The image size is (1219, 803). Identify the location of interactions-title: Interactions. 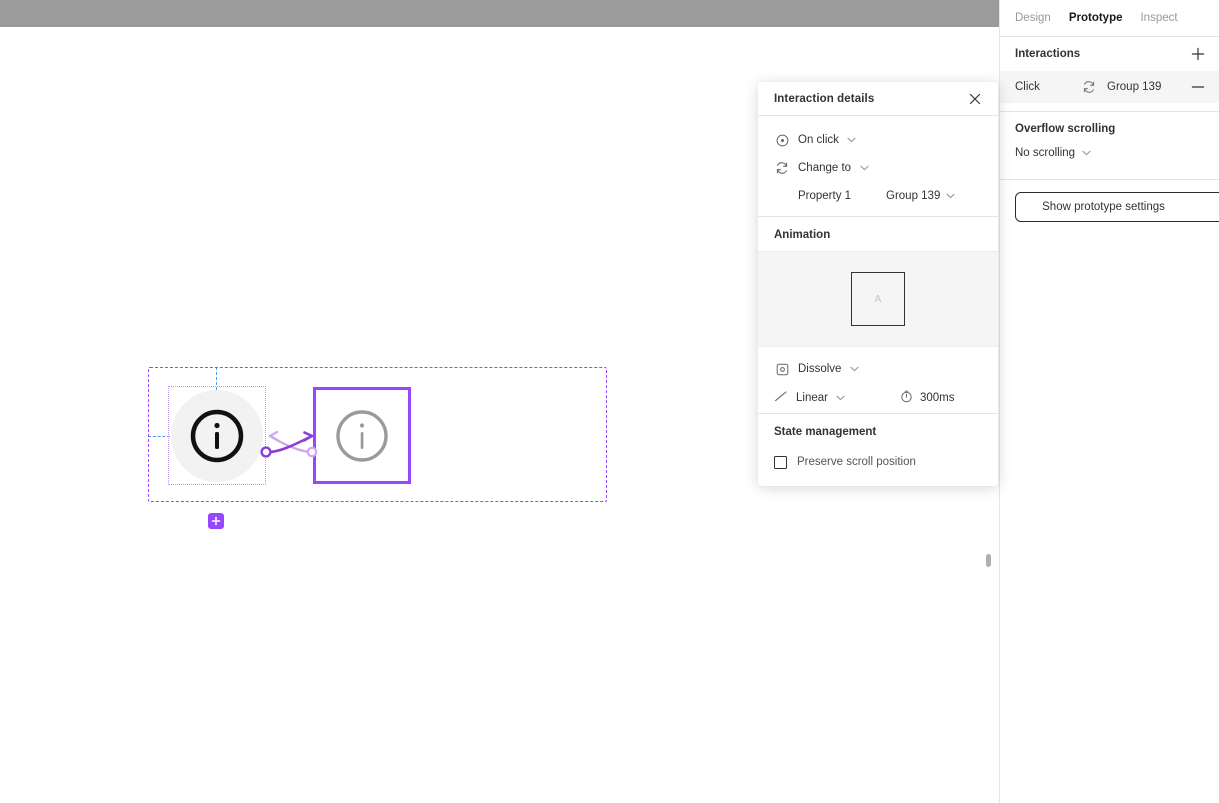
(1048, 54).